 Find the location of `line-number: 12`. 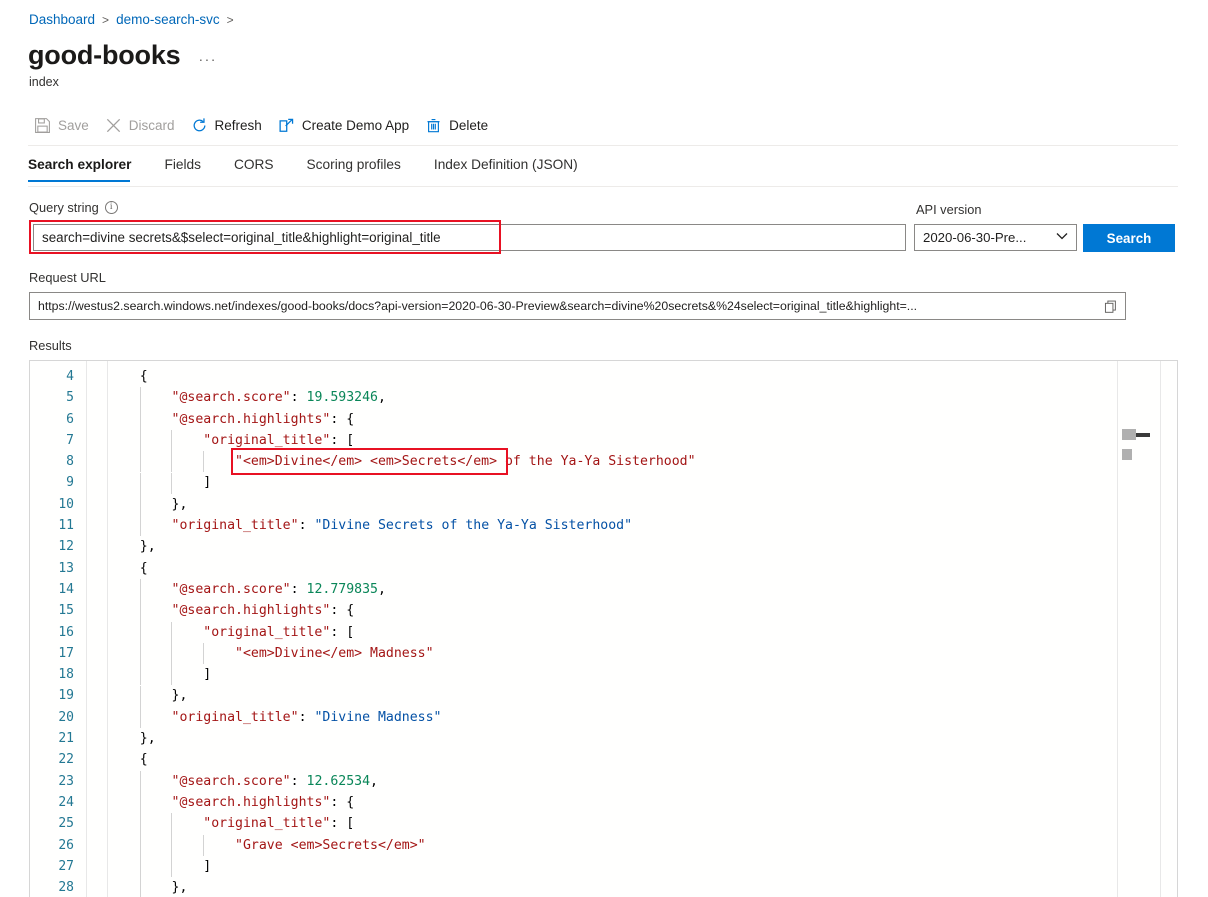

line-number: 12 is located at coordinates (66, 547).